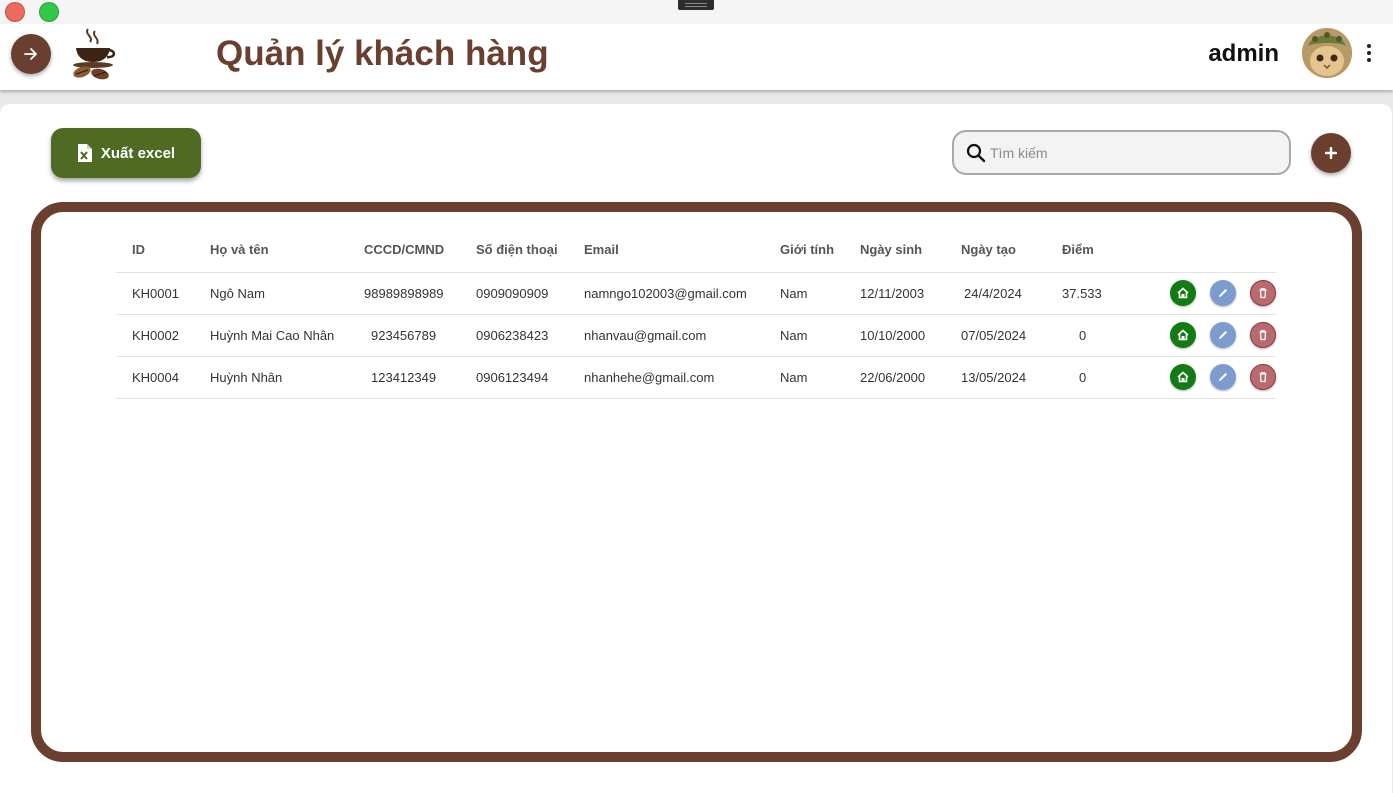  What do you see at coordinates (696, 12) in the screenshot?
I see `window-titlebar` at bounding box center [696, 12].